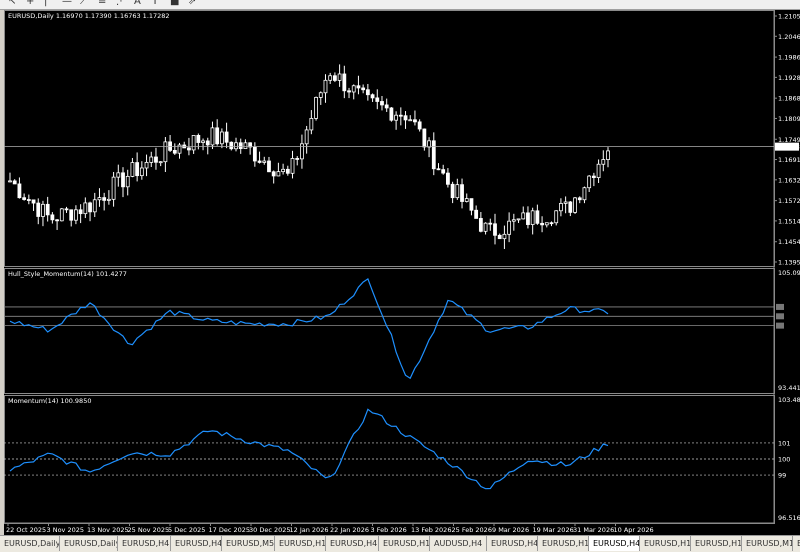  I want to click on chart-tab: AUDUSD,H4, so click(458, 543).